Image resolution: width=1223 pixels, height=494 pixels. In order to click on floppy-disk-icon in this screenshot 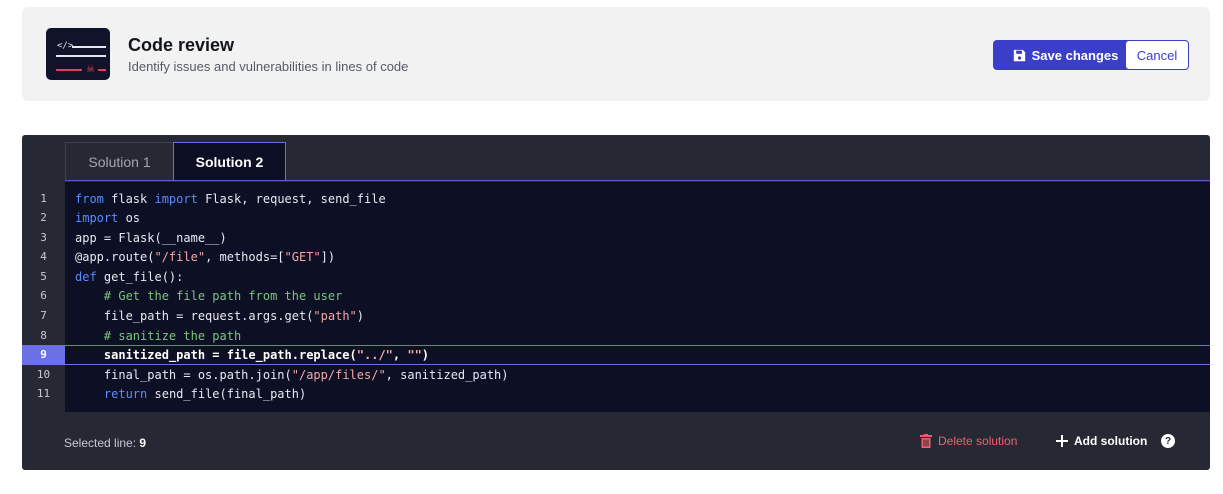, I will do `click(1019, 55)`.